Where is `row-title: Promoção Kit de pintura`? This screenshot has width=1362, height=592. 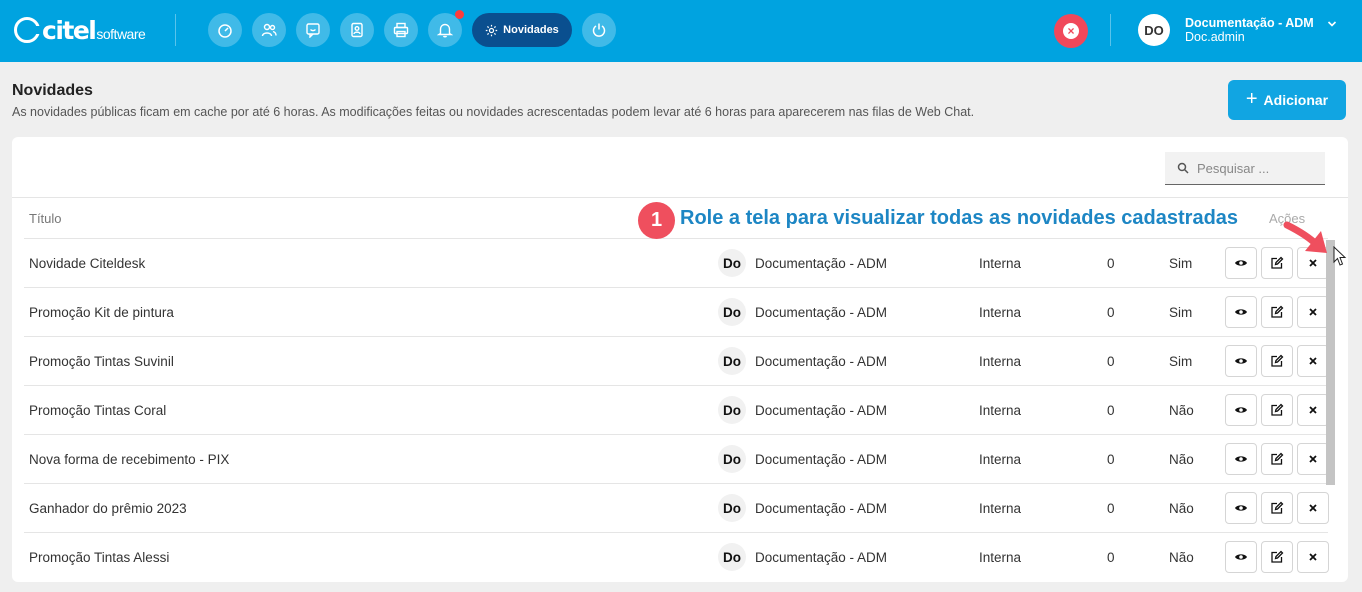 row-title: Promoção Kit de pintura is located at coordinates (101, 312).